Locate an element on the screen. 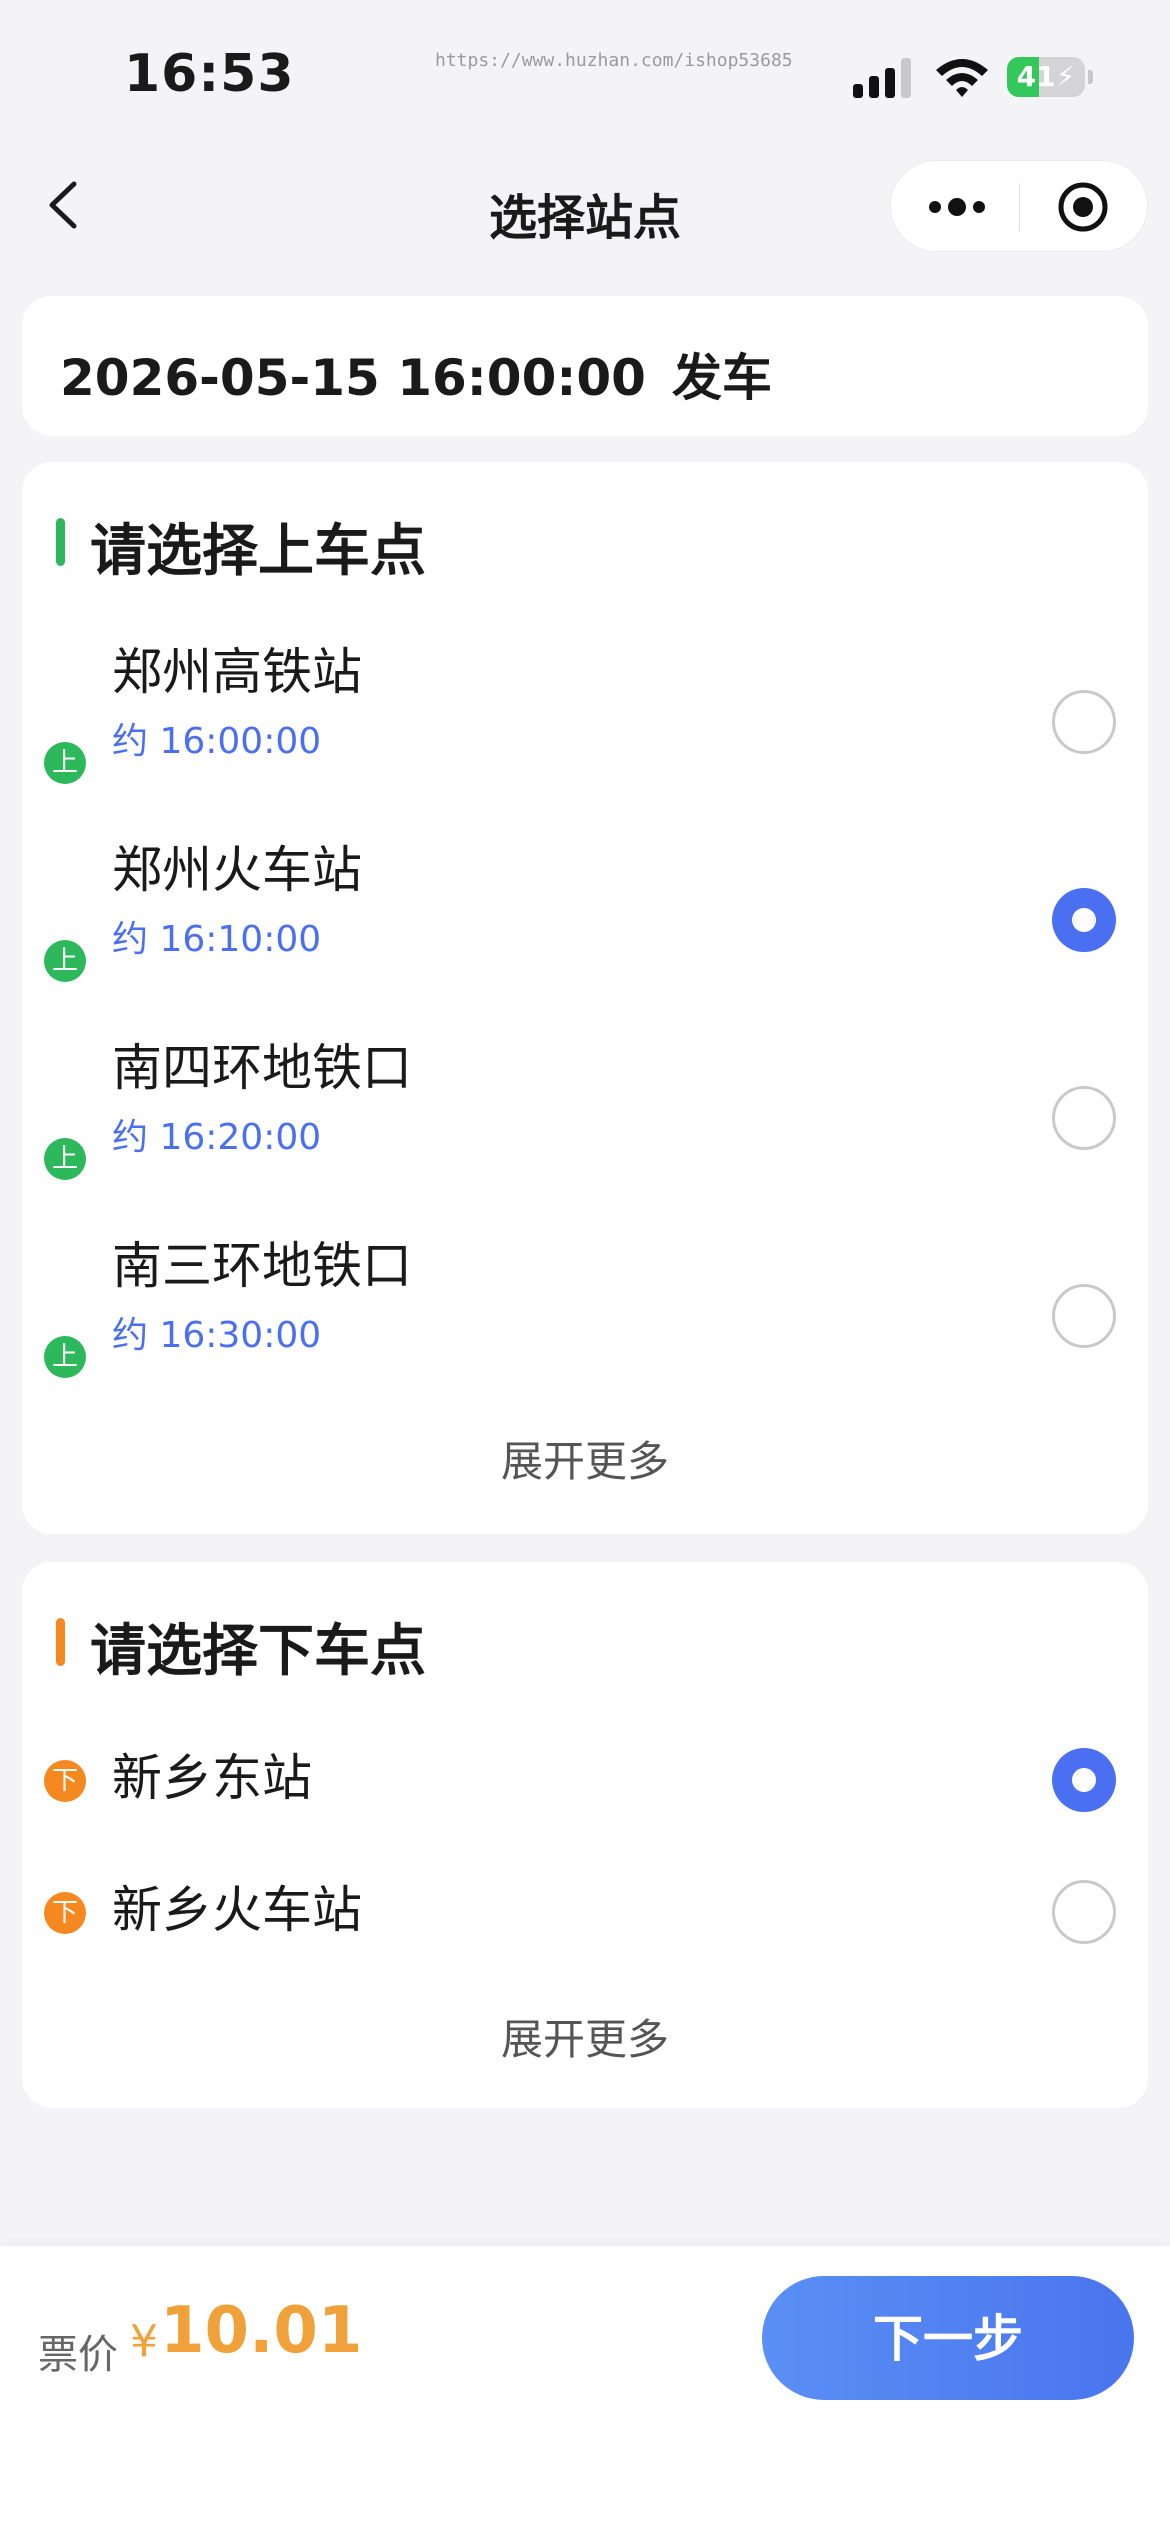 This screenshot has height=2532, width=1170. alighting-station-row: 下 新乡火车站 is located at coordinates (585, 1920).